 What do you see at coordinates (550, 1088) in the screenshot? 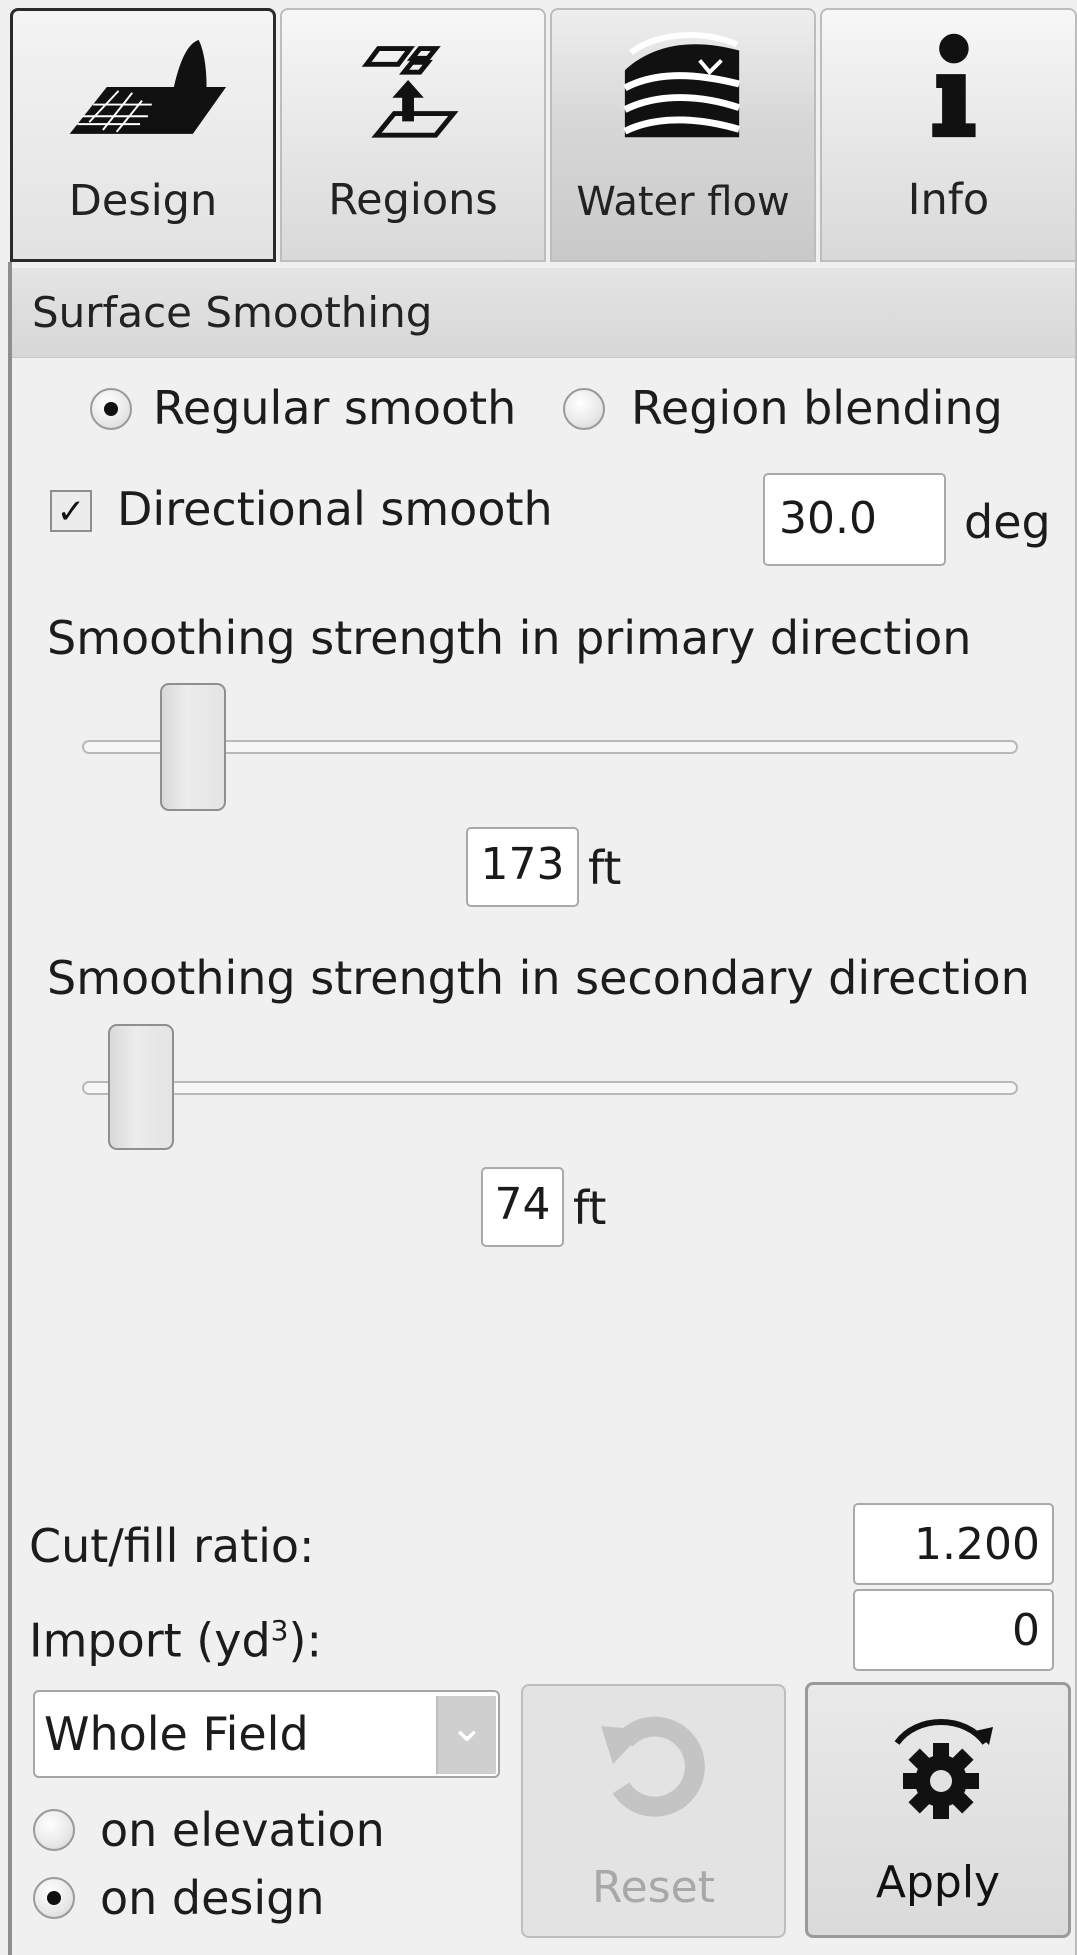
I see `secondary-slider-track` at bounding box center [550, 1088].